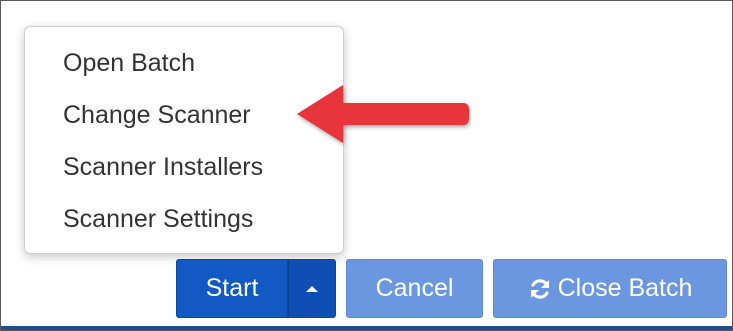  Describe the element at coordinates (157, 115) in the screenshot. I see `menu-item-change-scanner: Change Scanner` at that location.